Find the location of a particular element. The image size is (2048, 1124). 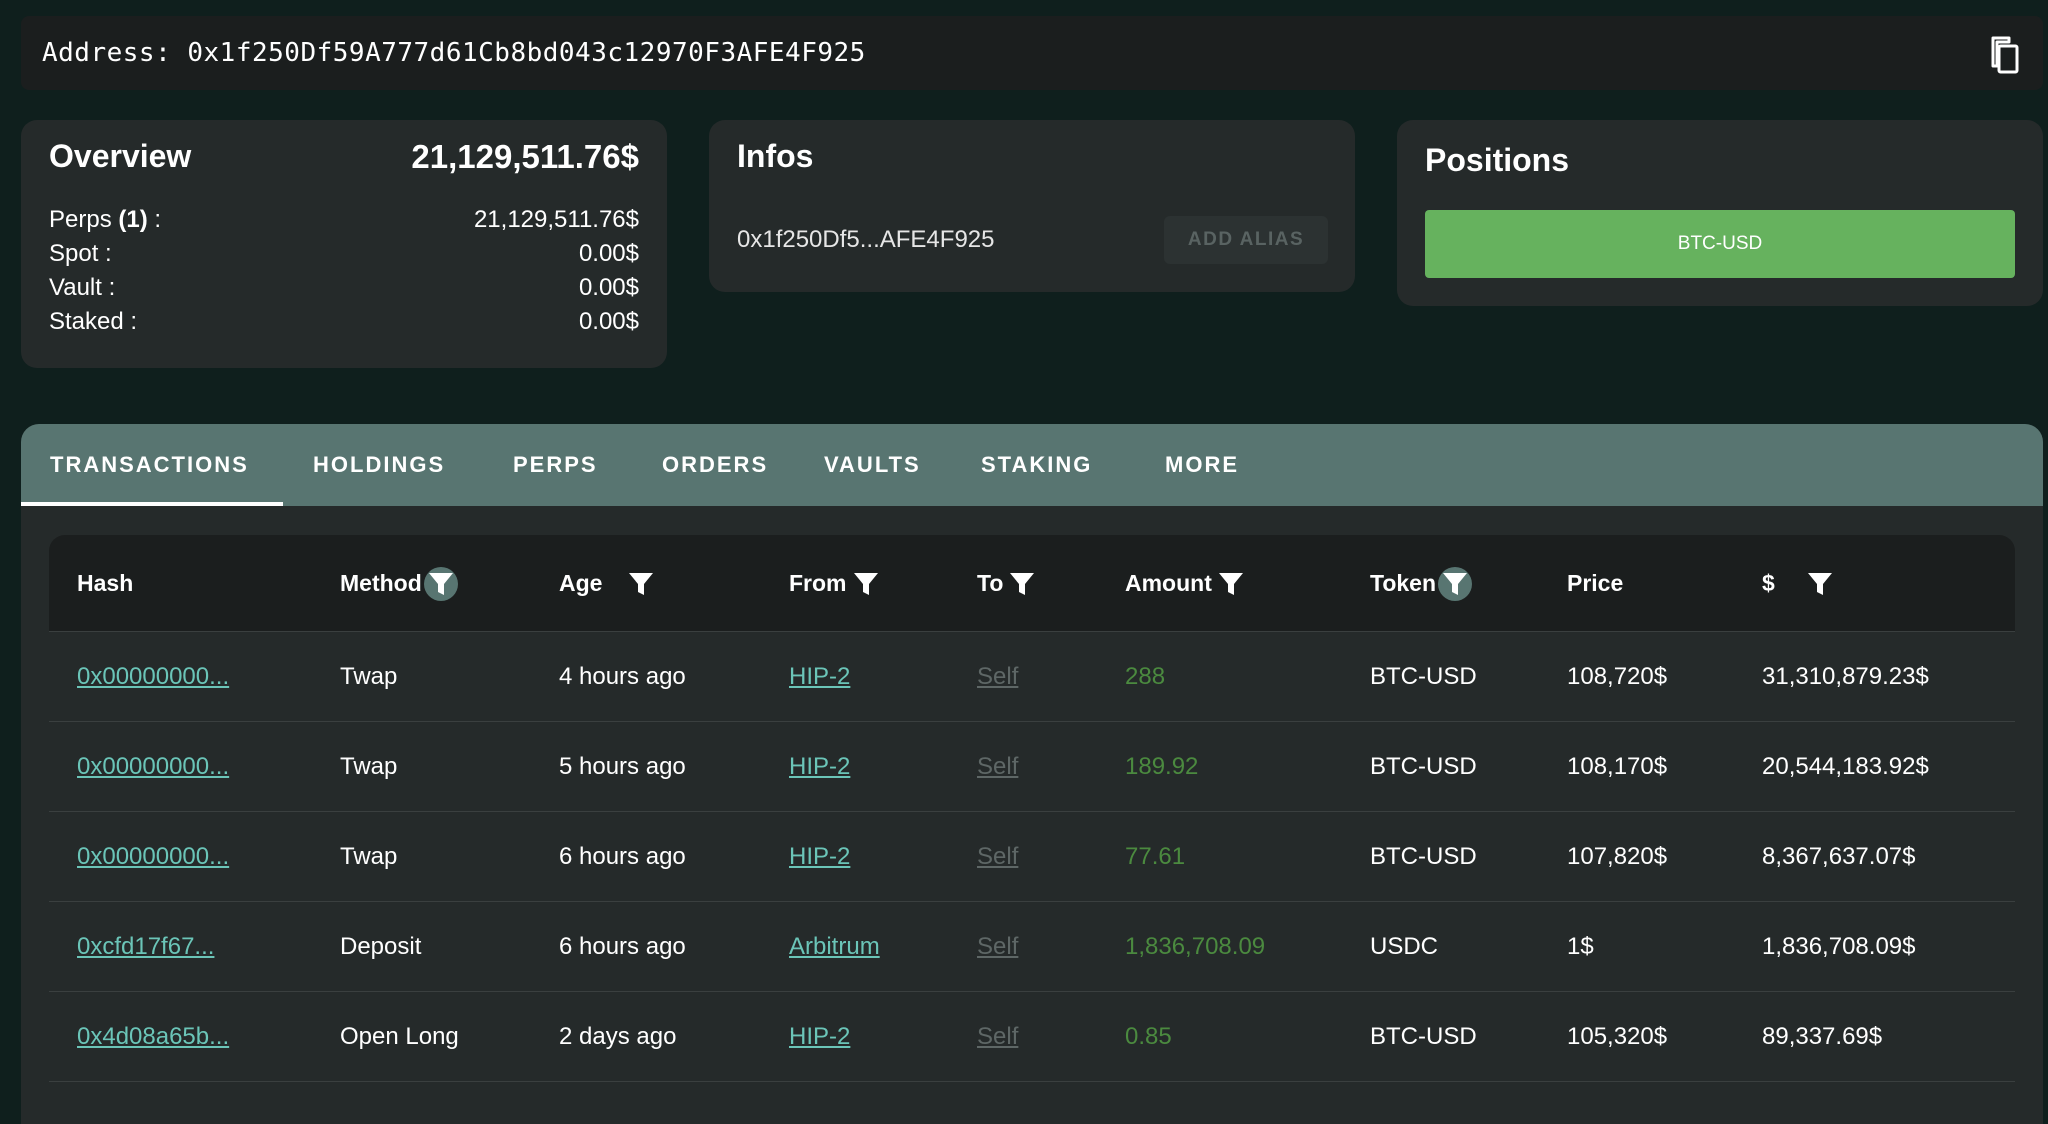

method-filter-icon is located at coordinates (440, 583).